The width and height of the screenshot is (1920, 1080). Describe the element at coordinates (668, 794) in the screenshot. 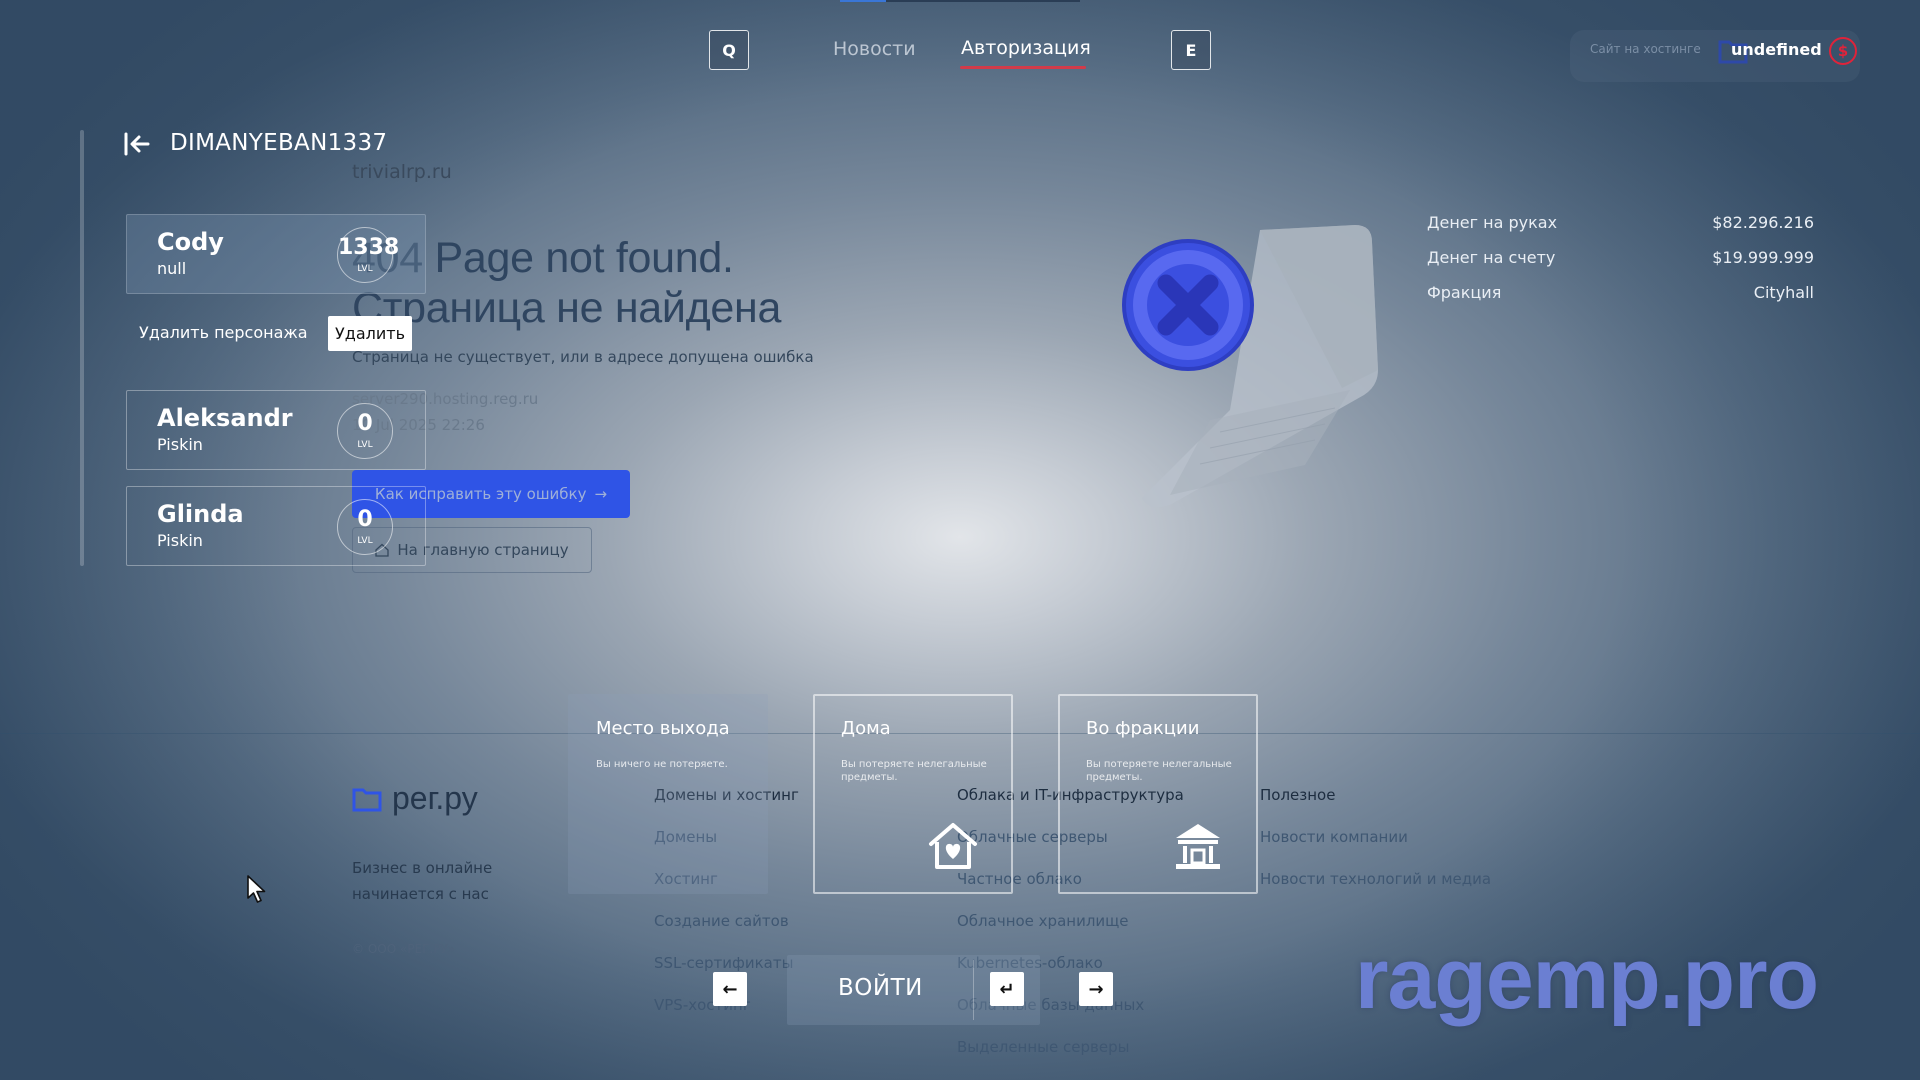

I see `spawn-option-last-location: Место выхода Вы ничего не потеряете.` at that location.